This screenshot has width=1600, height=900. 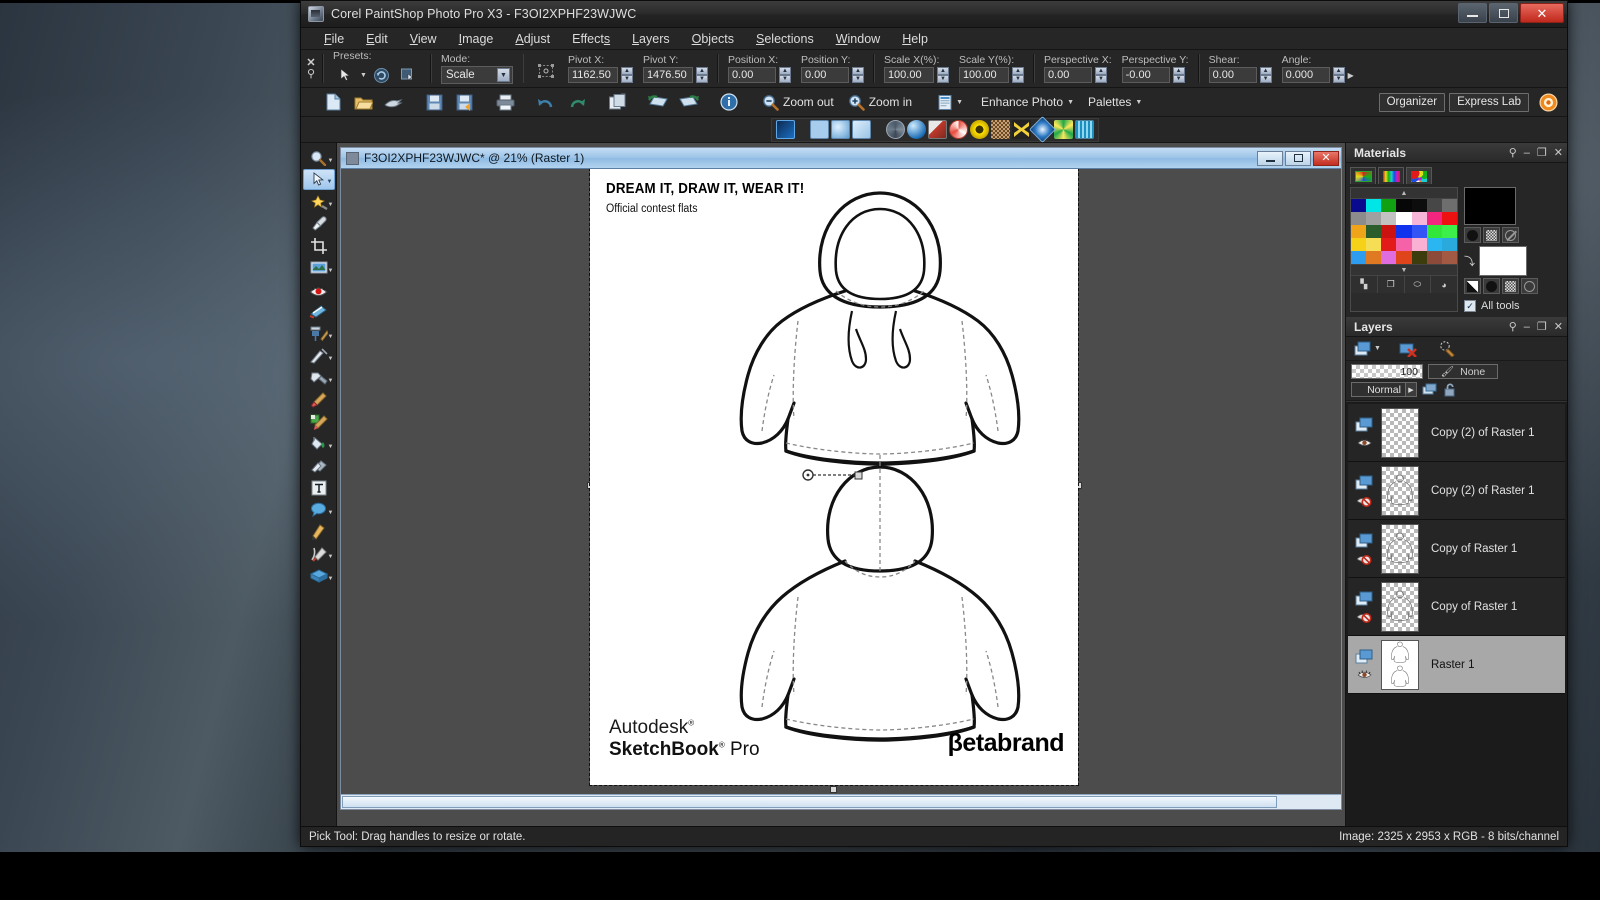 What do you see at coordinates (1501, 306) in the screenshot?
I see `all-tools-checkbox-row: ✓ All tools` at bounding box center [1501, 306].